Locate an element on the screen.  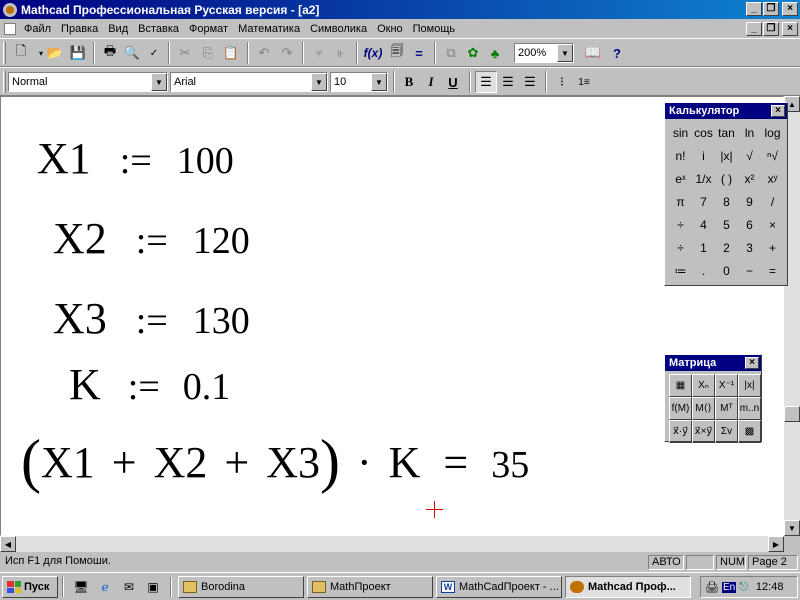
calculator-key: 8 is located at coordinates (726, 201).